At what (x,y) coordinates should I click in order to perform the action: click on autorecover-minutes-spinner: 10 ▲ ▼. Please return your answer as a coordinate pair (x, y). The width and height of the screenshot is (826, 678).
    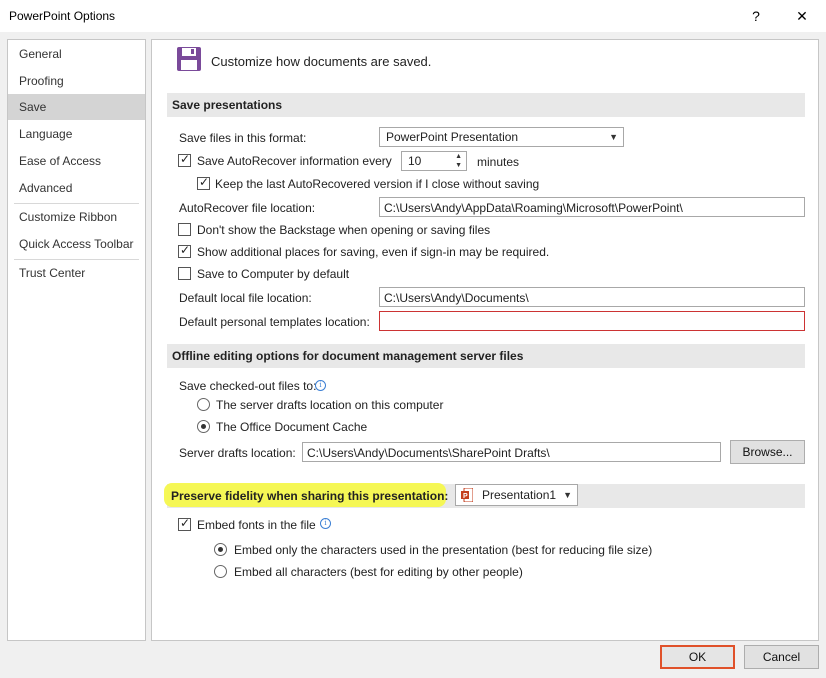
    Looking at the image, I should click on (434, 161).